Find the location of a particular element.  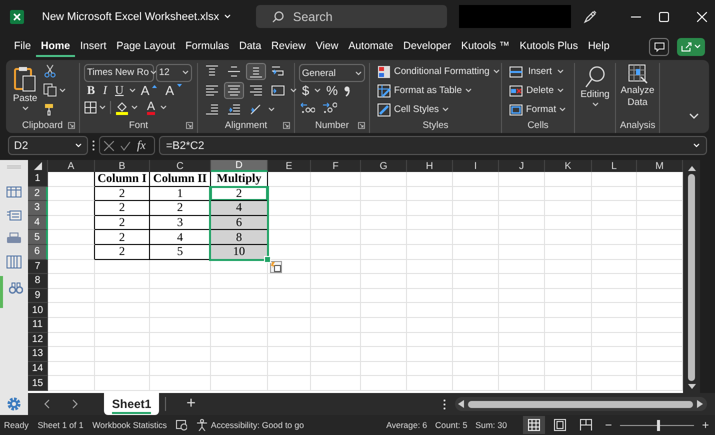

editing-button: Editing is located at coordinates (595, 90).